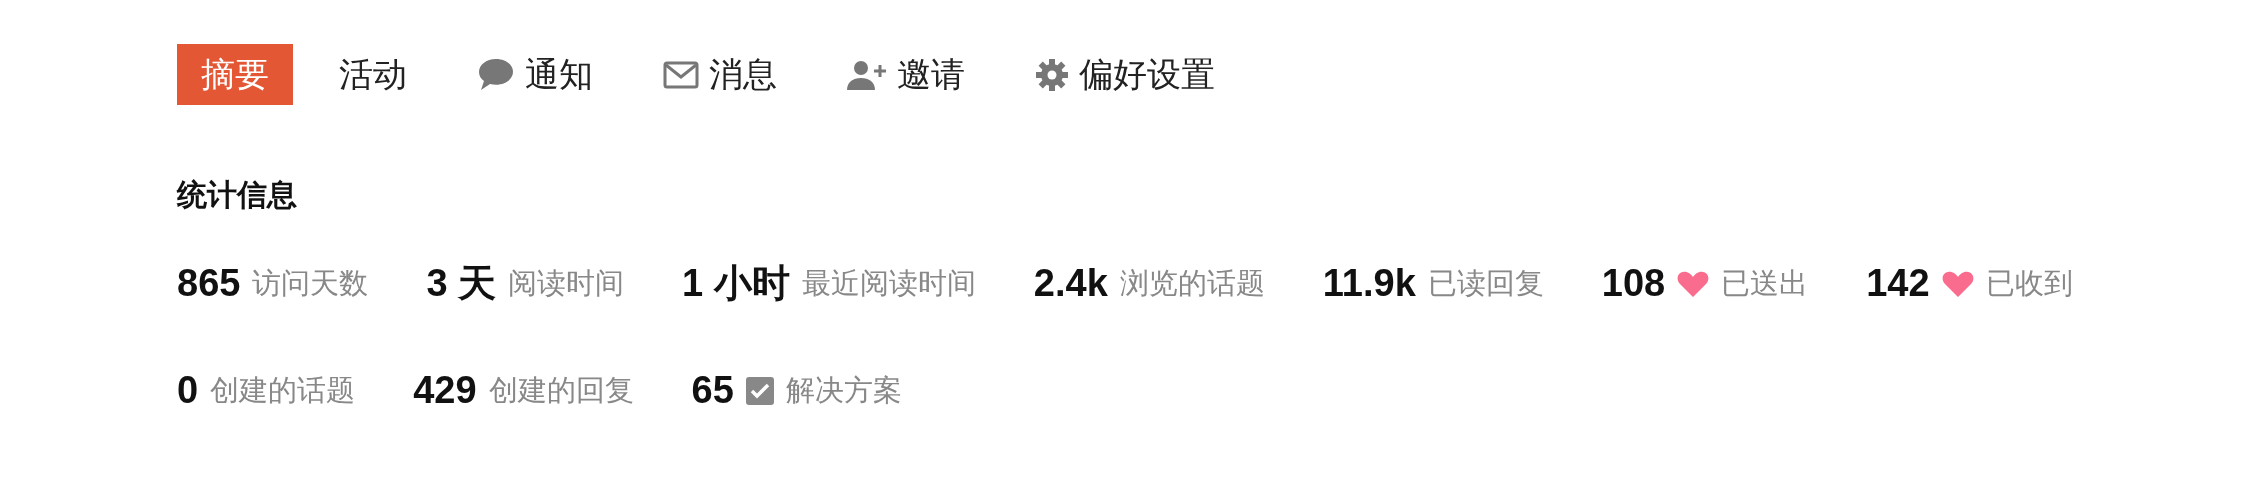 The height and width of the screenshot is (504, 2258). Describe the element at coordinates (1485, 283) in the screenshot. I see `stat-label: 已读回复` at that location.